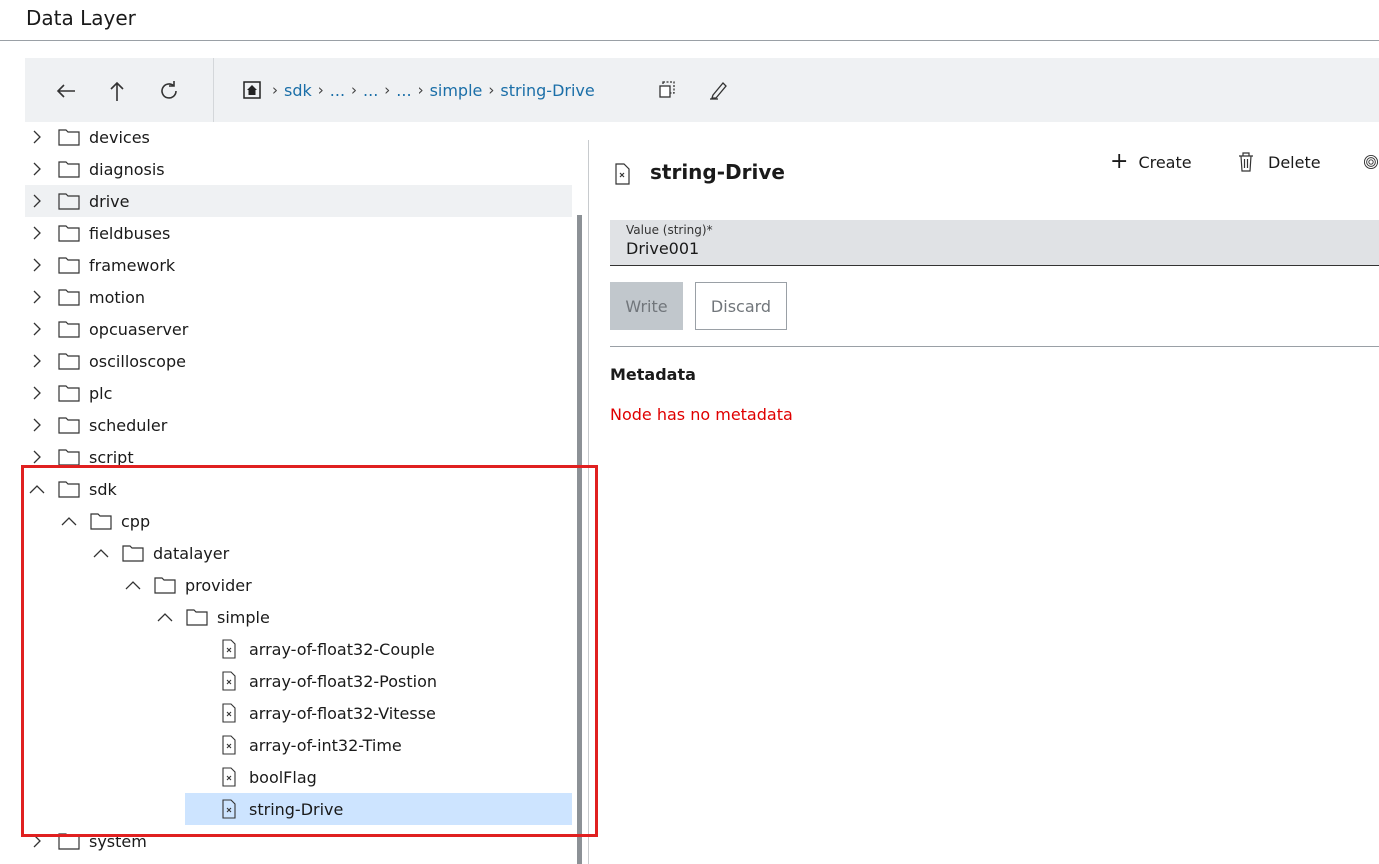 The width and height of the screenshot is (1379, 864). I want to click on tree-node-item: array-of-float32-Vitesse, so click(378, 713).